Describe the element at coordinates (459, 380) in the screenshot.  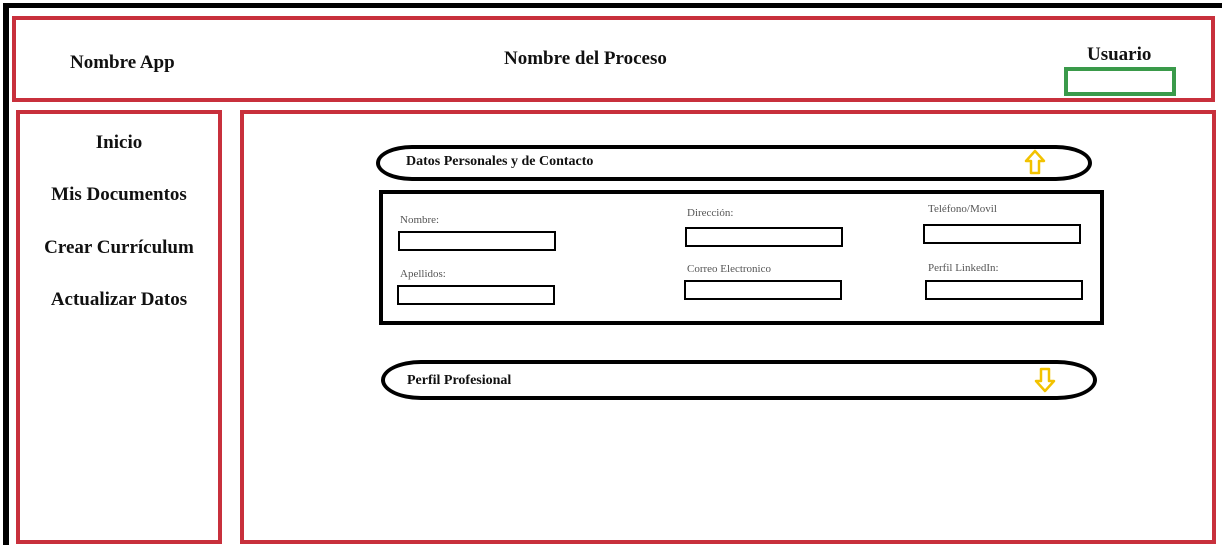
I see `section-title-professional: Perfil Profesional` at that location.